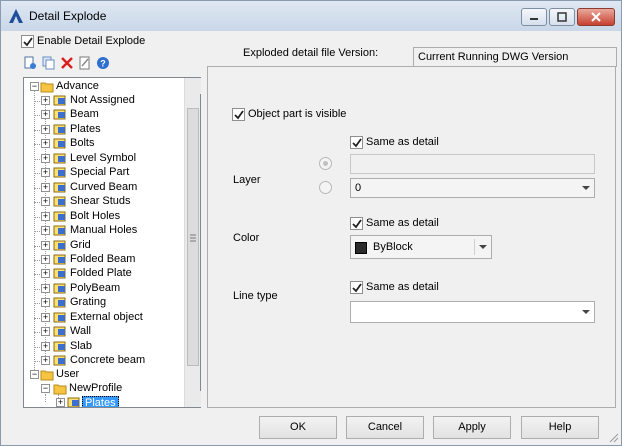  I want to click on scroll-up-button, so click(193, 86).